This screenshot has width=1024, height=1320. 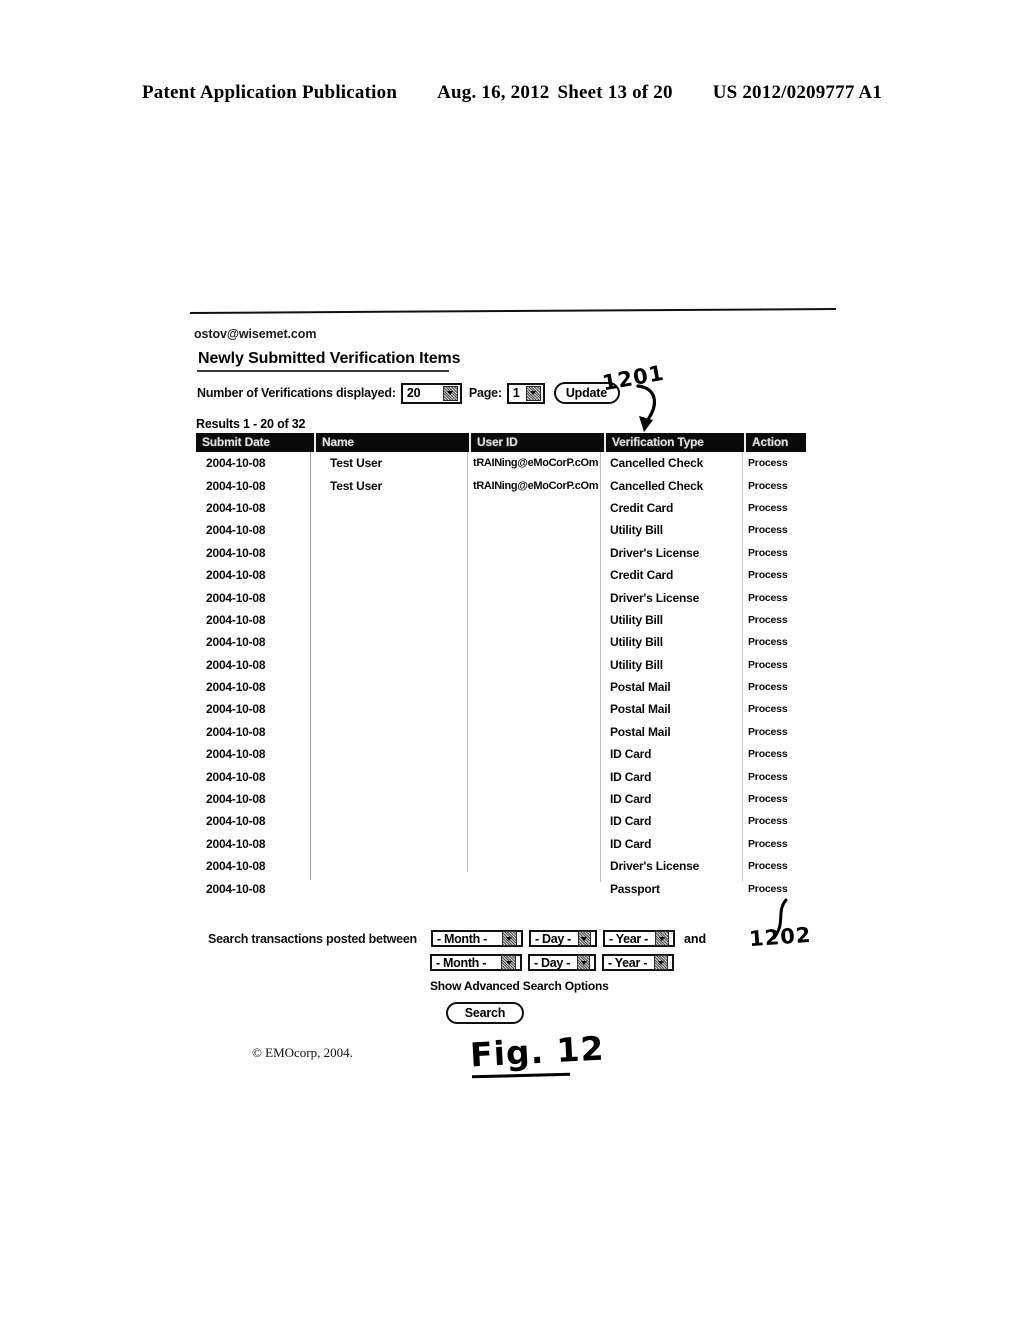 I want to click on leader-line-1202-icon, so click(x=780, y=919).